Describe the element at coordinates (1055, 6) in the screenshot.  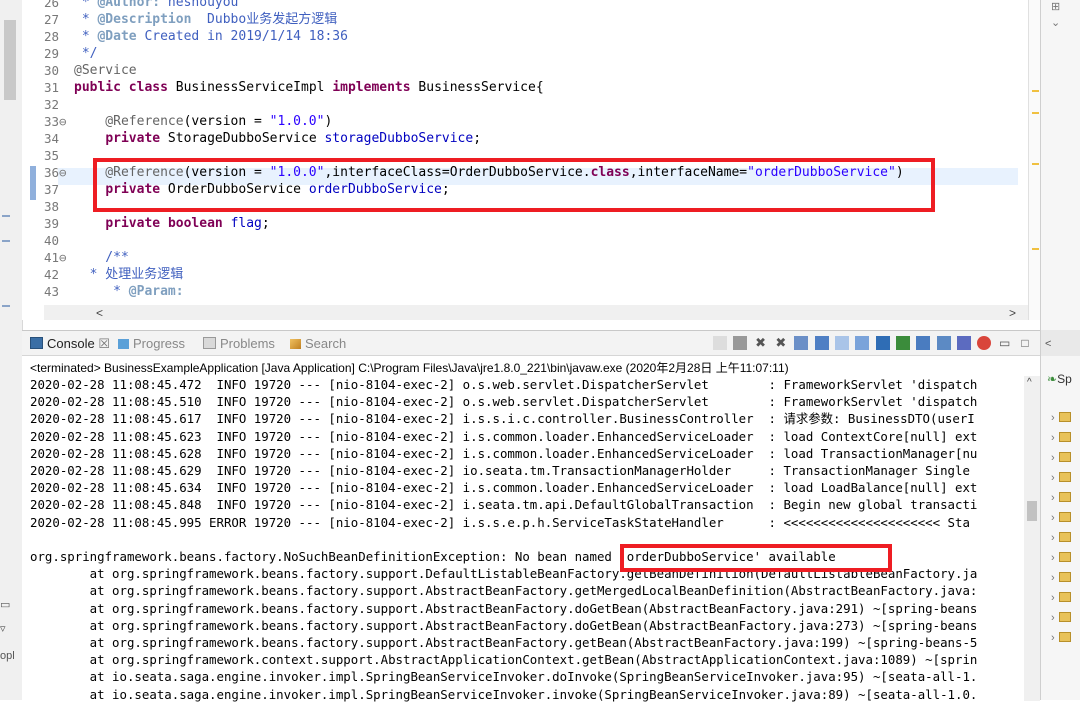
I see `right-tree-icon: ⊞` at that location.